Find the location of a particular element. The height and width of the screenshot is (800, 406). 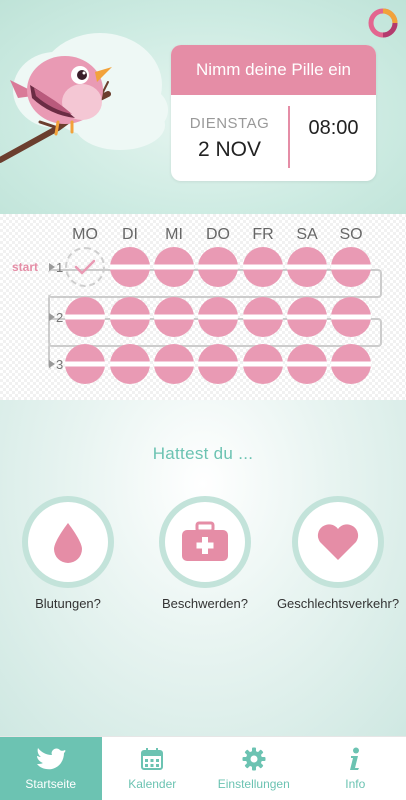

pill-row3-sa is located at coordinates (307, 364).